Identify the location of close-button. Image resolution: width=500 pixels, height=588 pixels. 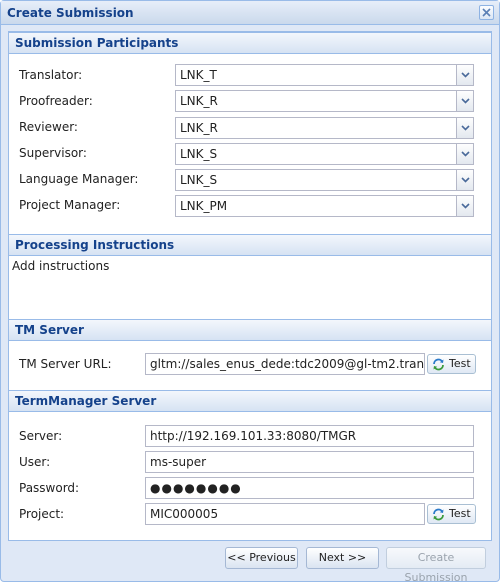
(486, 12).